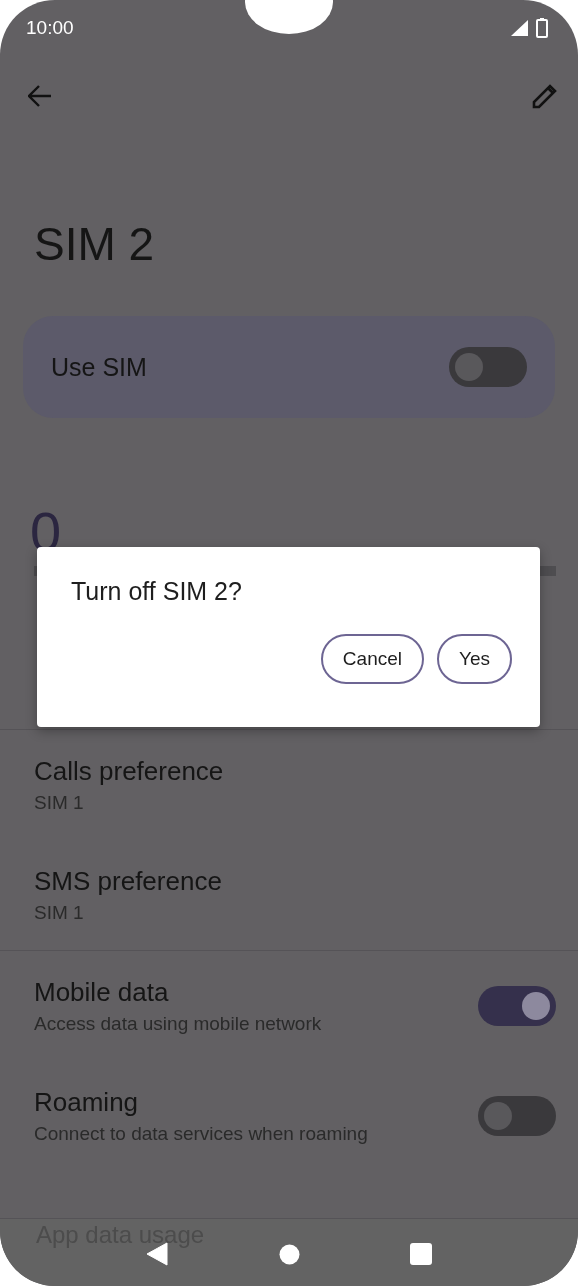  Describe the element at coordinates (474, 659) in the screenshot. I see `dialog-button: Yes` at that location.